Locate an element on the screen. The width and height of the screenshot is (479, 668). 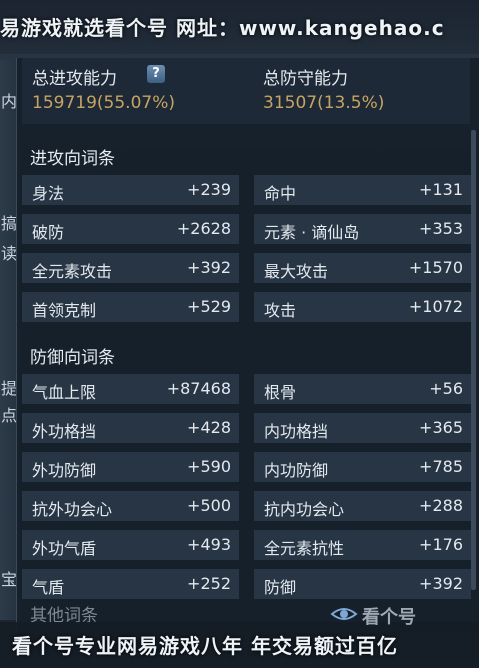
stat-value: +1570 is located at coordinates (435, 267).